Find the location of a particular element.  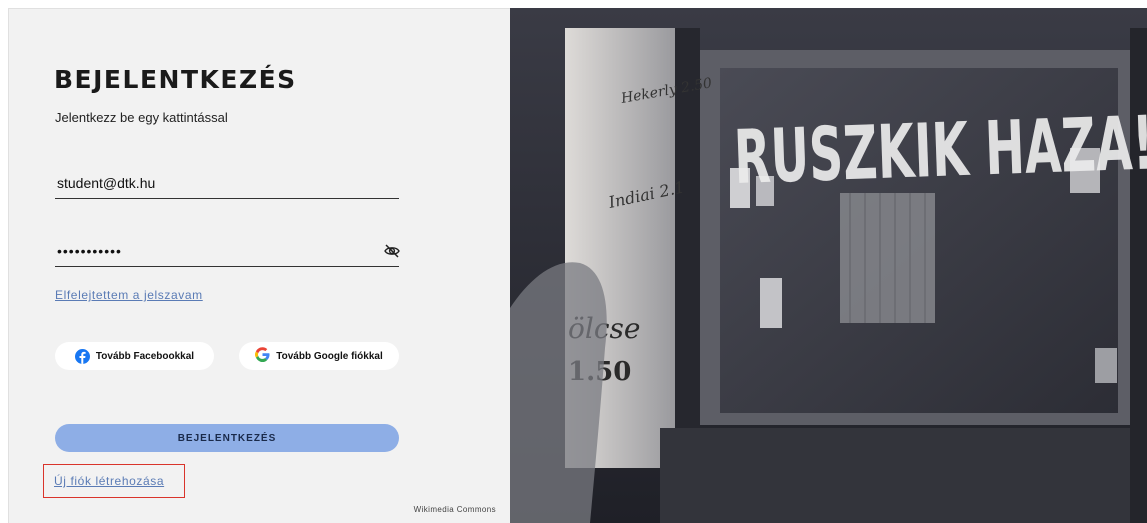

window-blind is located at coordinates (887, 258).